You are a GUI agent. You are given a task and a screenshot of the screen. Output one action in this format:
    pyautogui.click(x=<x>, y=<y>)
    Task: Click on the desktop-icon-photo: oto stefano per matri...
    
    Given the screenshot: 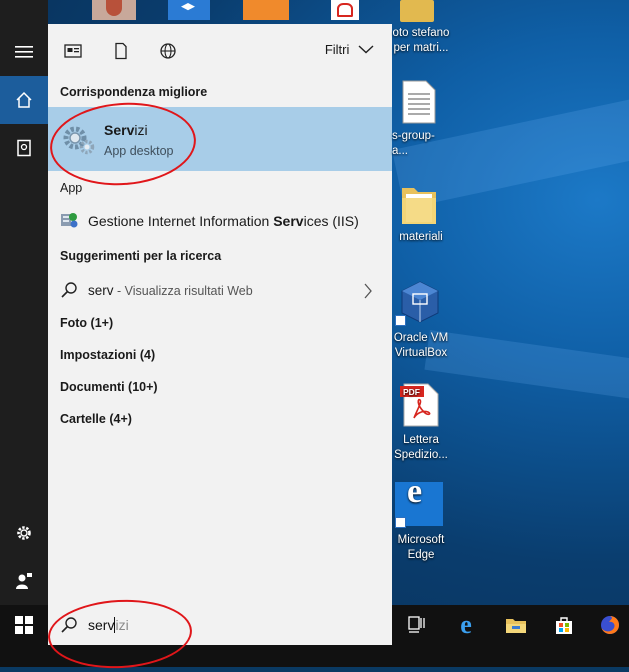 What is the action you would take?
    pyautogui.click(x=421, y=30)
    